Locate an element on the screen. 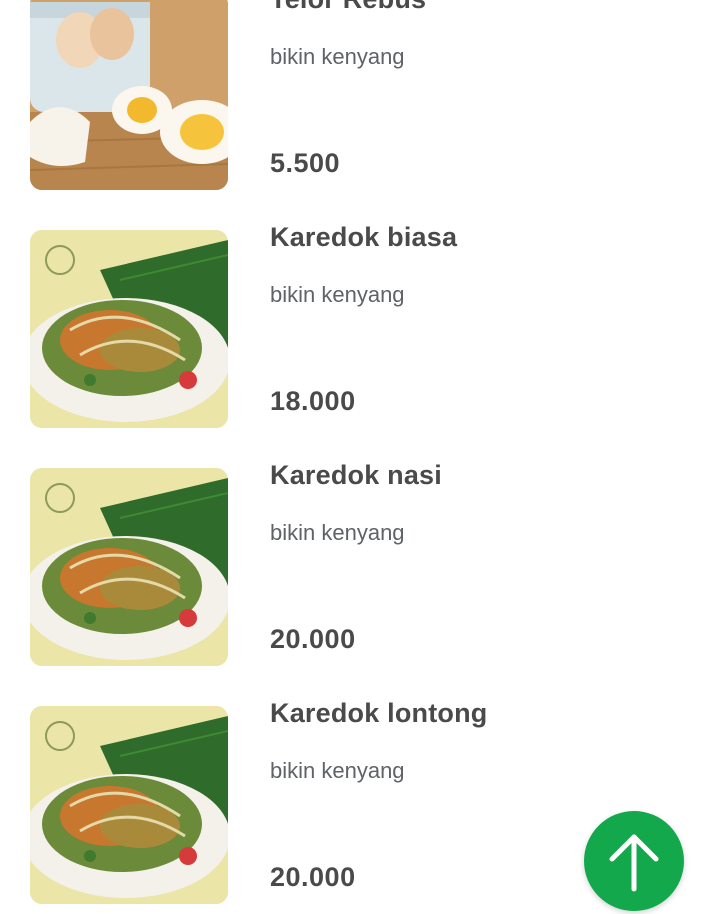 This screenshot has height=914, width=720. menu-item-name: Karedok lontong is located at coordinates (379, 713).